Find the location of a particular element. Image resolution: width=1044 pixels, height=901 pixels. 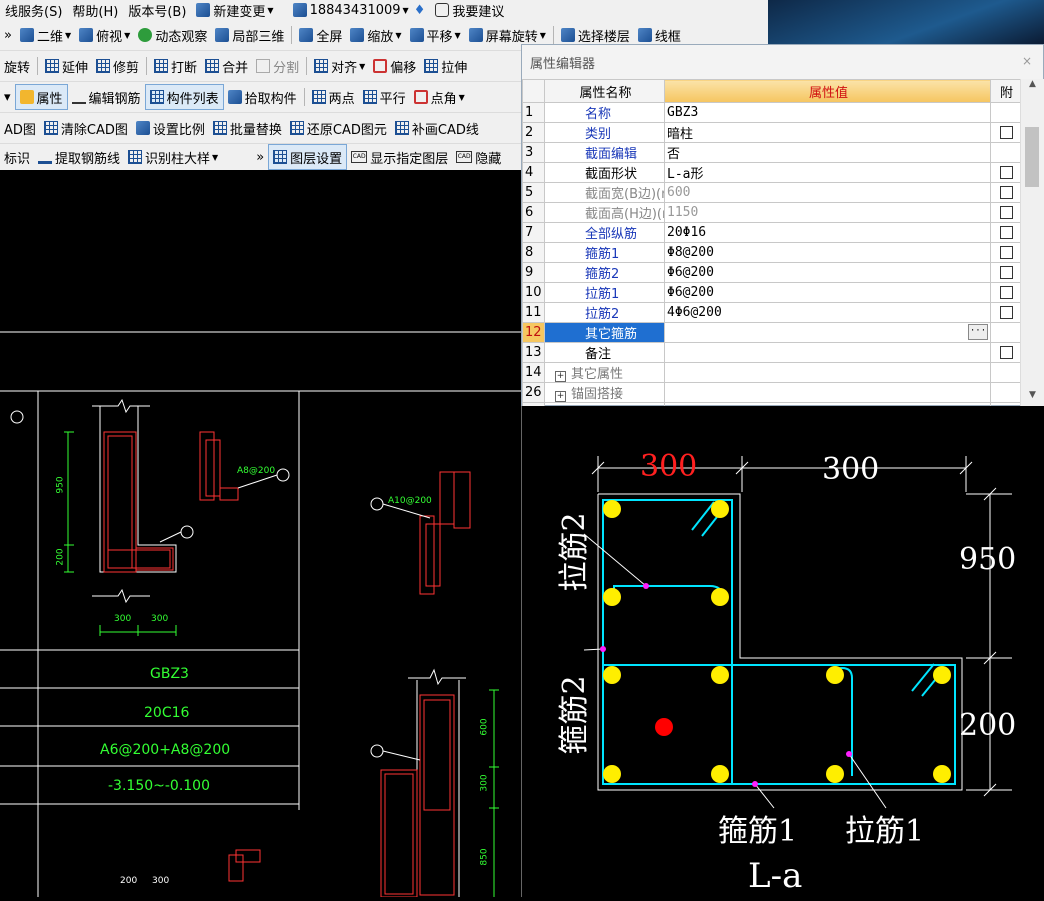

property-name: 名称 is located at coordinates (604, 112).